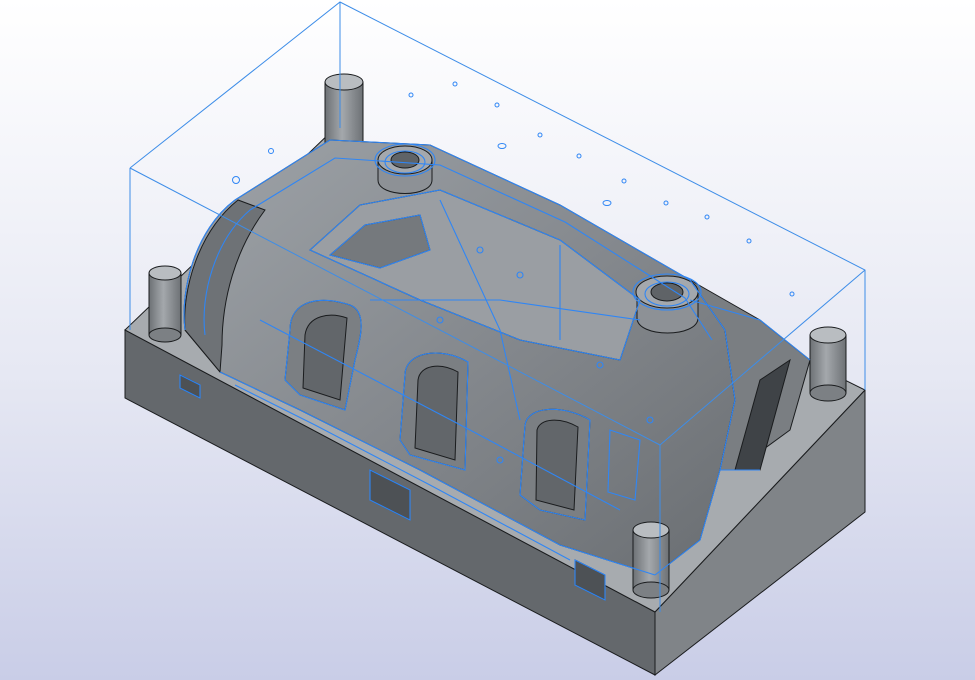 This screenshot has width=975, height=680. I want to click on guide-pin-right, so click(828, 364).